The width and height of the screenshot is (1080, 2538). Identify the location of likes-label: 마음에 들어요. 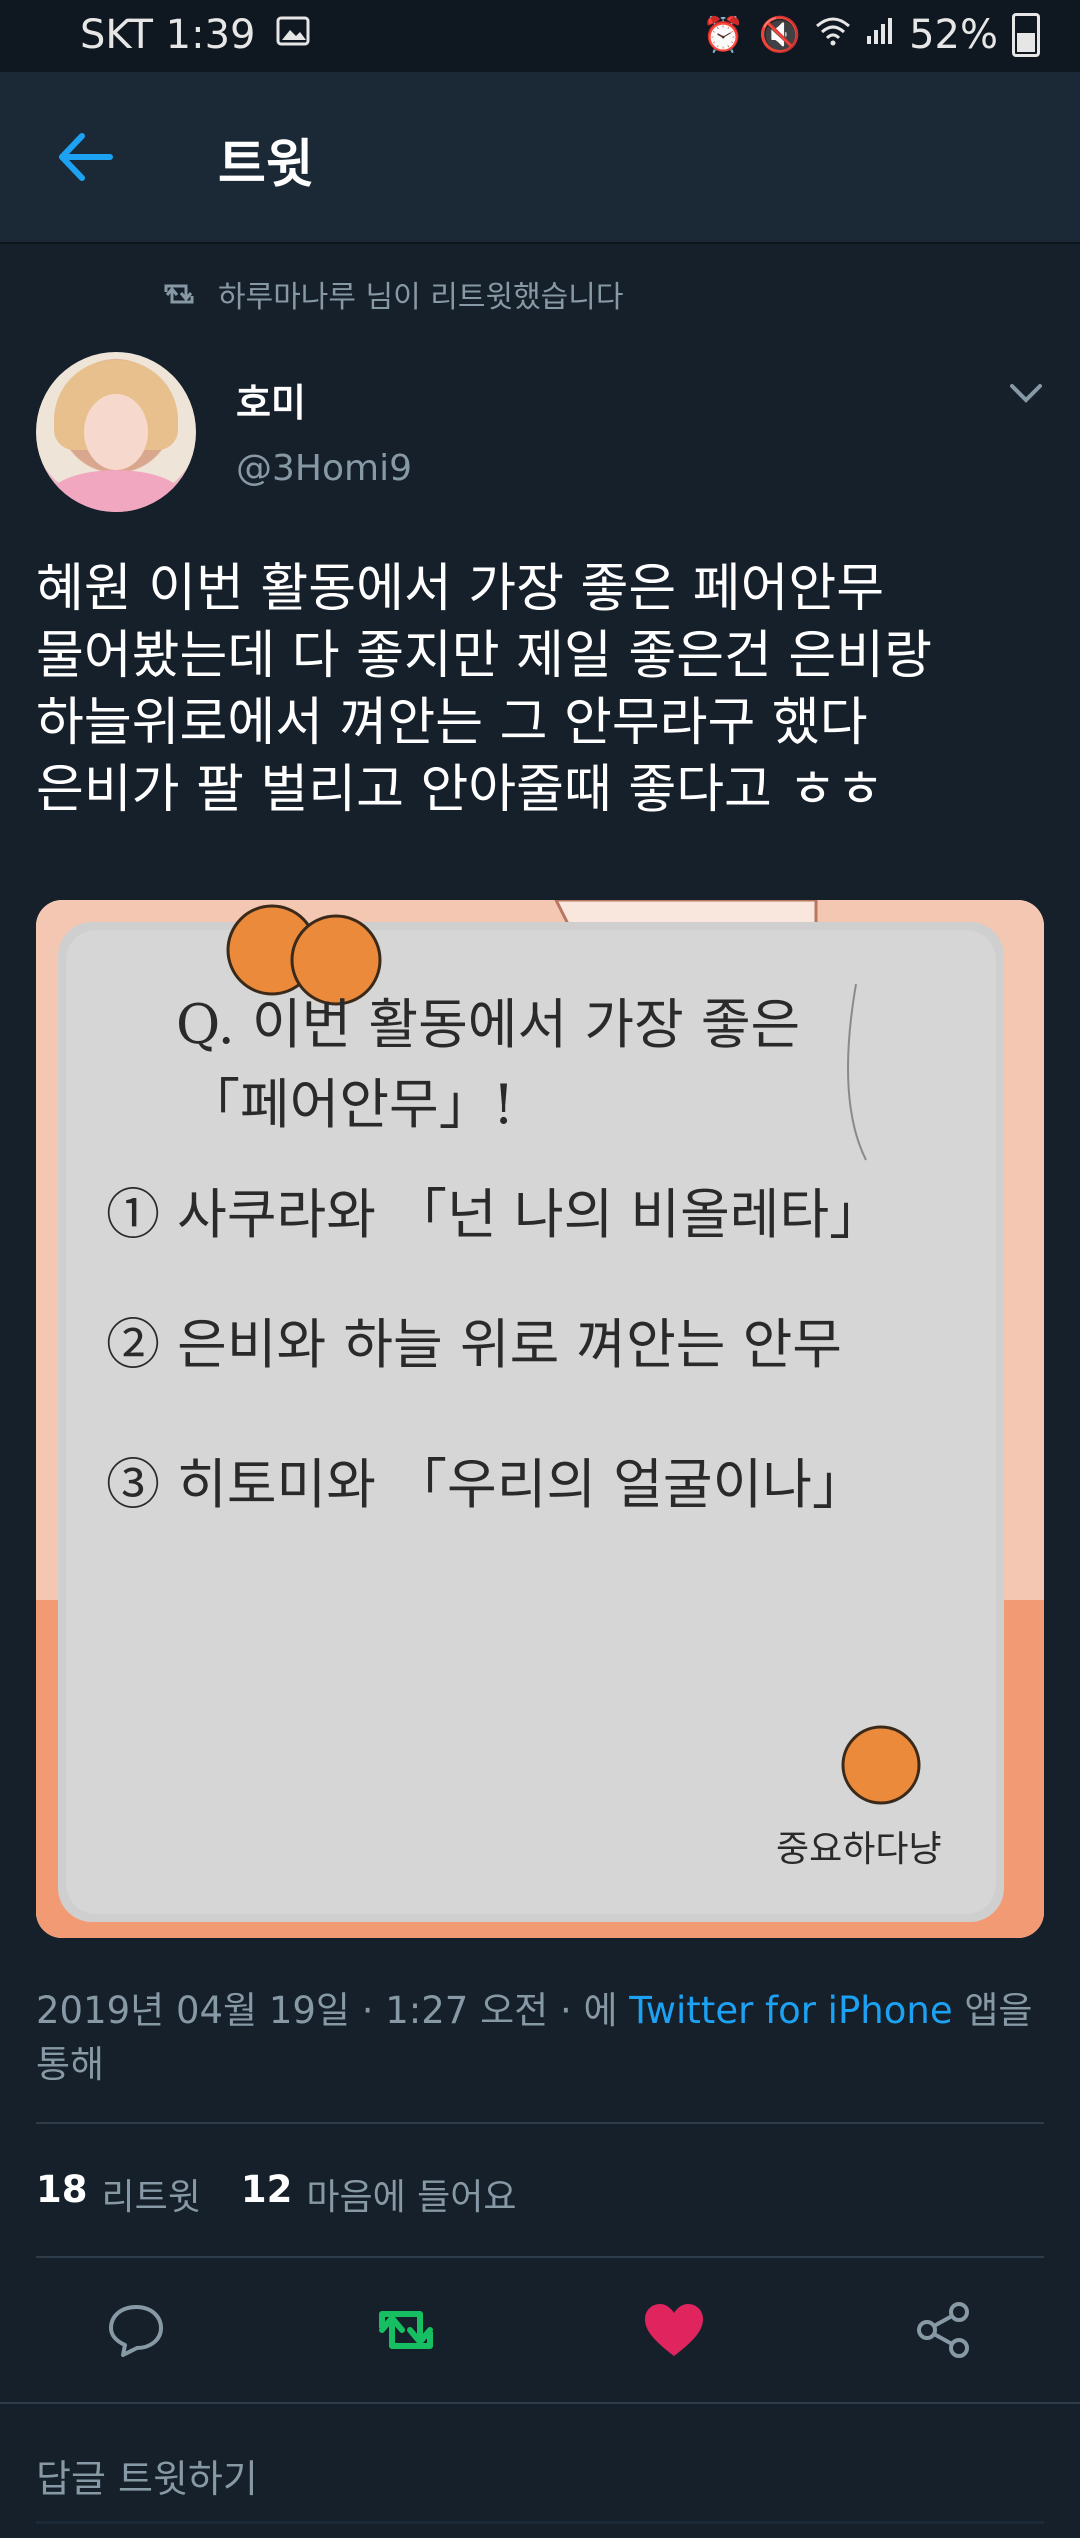
(411, 2197).